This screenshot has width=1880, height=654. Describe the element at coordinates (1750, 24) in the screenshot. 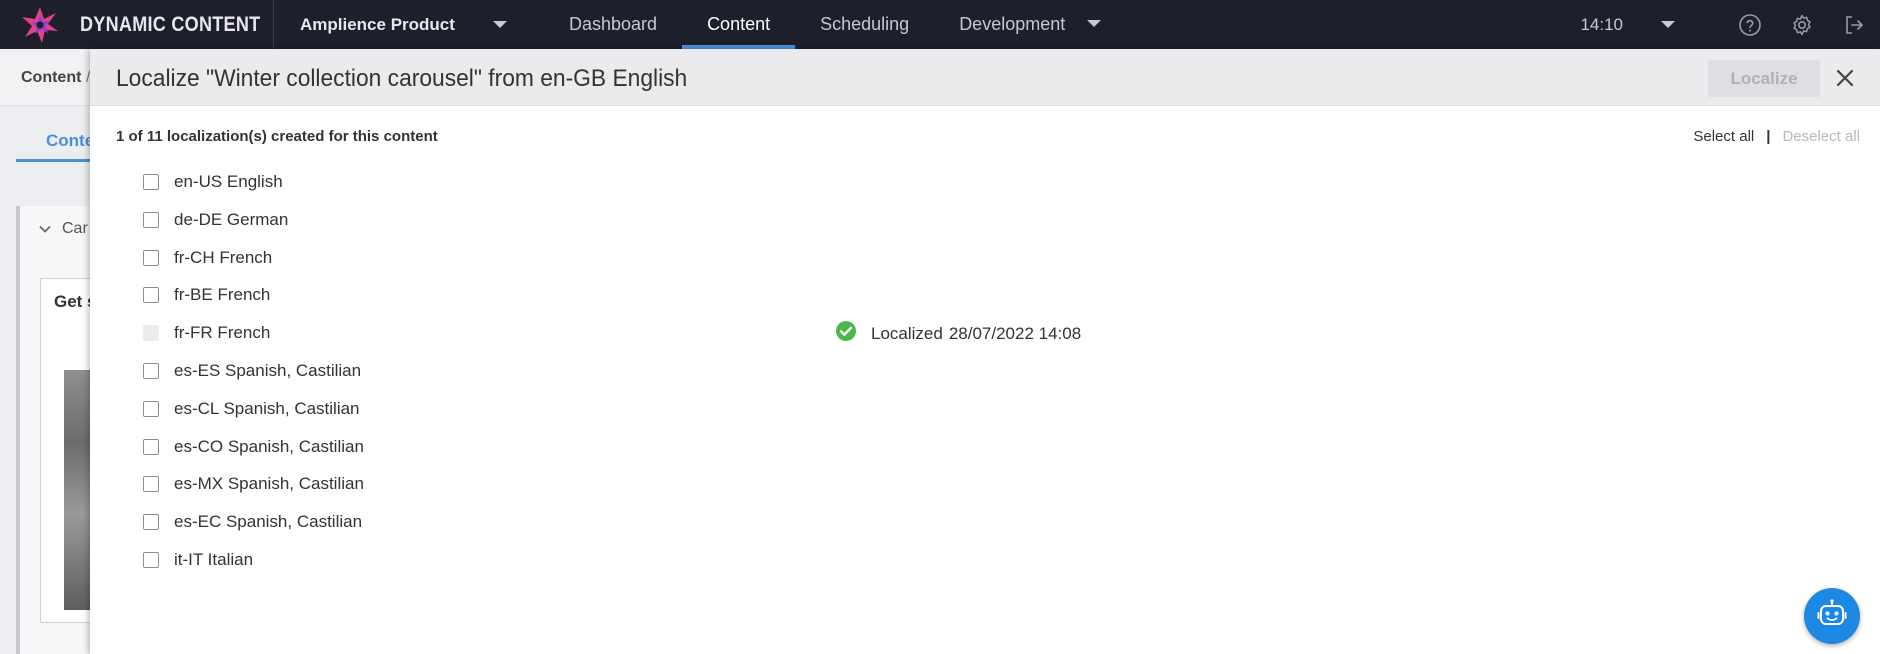

I see `help-icon` at that location.